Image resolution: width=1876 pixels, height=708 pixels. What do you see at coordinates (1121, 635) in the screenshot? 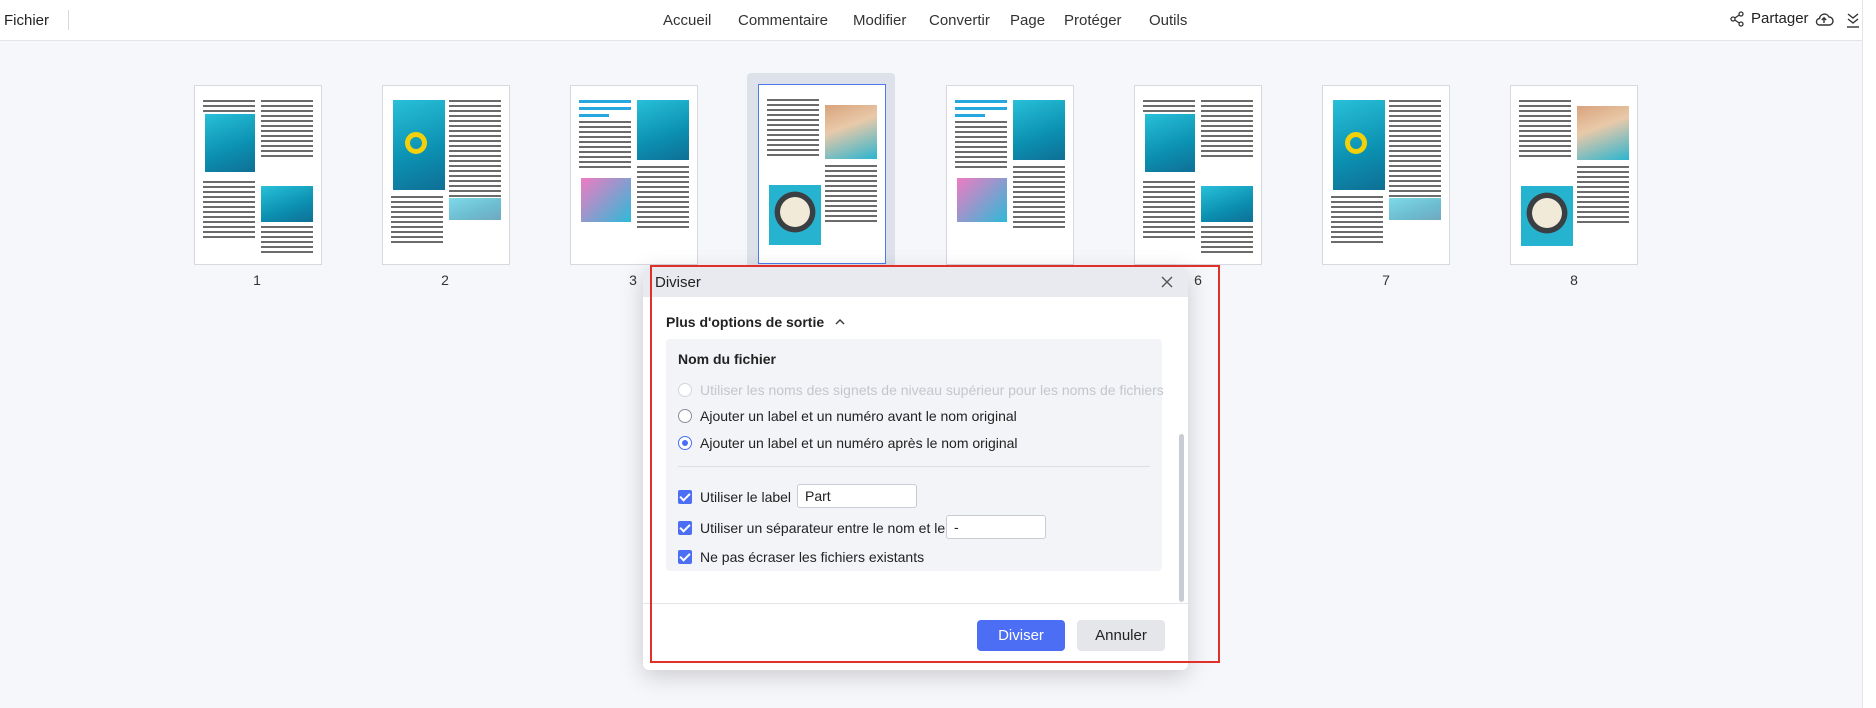
I see `cancel-button: Annuler` at bounding box center [1121, 635].